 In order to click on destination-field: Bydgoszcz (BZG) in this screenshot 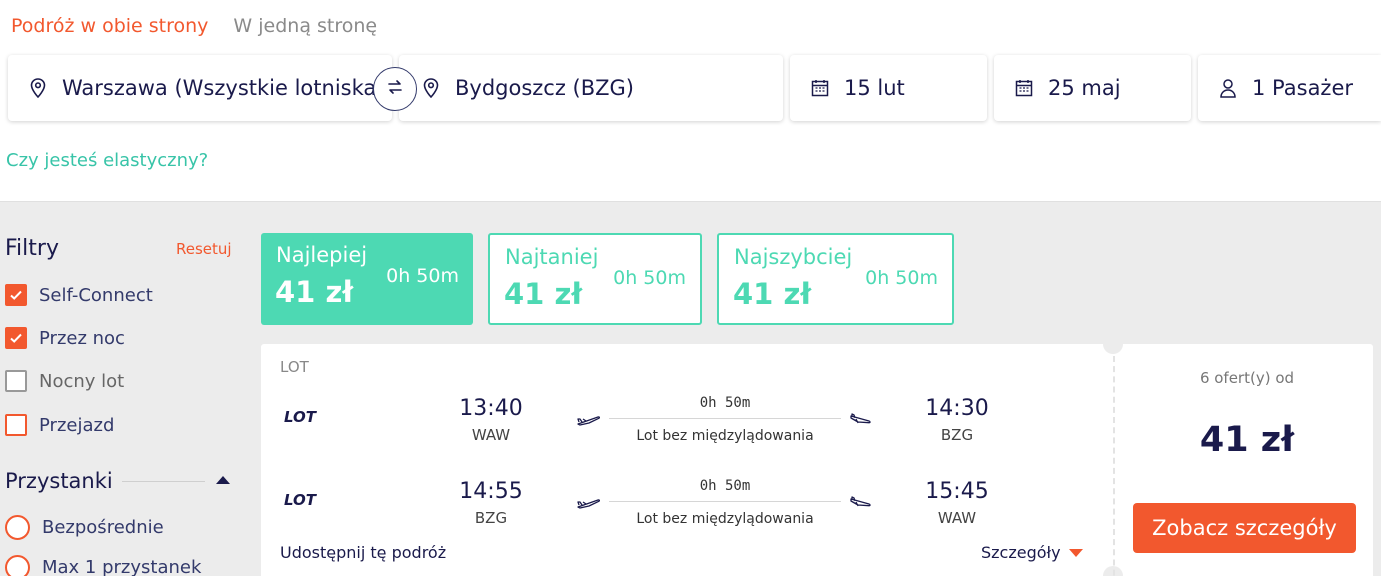, I will do `click(591, 88)`.